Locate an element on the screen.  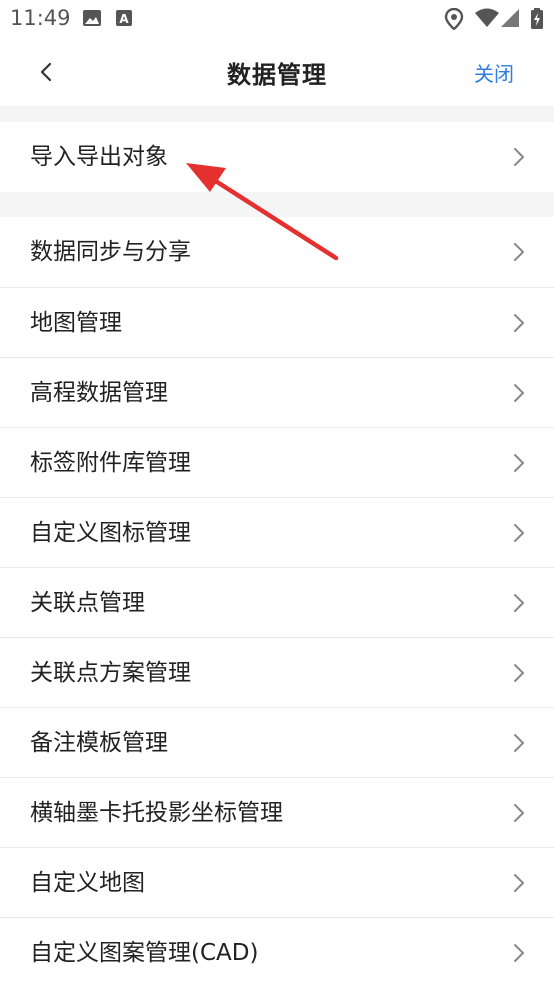
list-item-utm-coordinates: 横轴墨卡托投影坐标管理 is located at coordinates (277, 813).